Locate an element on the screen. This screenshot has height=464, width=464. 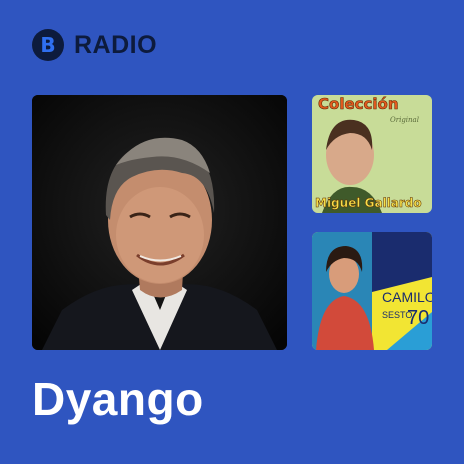
radio-brand: B RADIO is located at coordinates (94, 45).